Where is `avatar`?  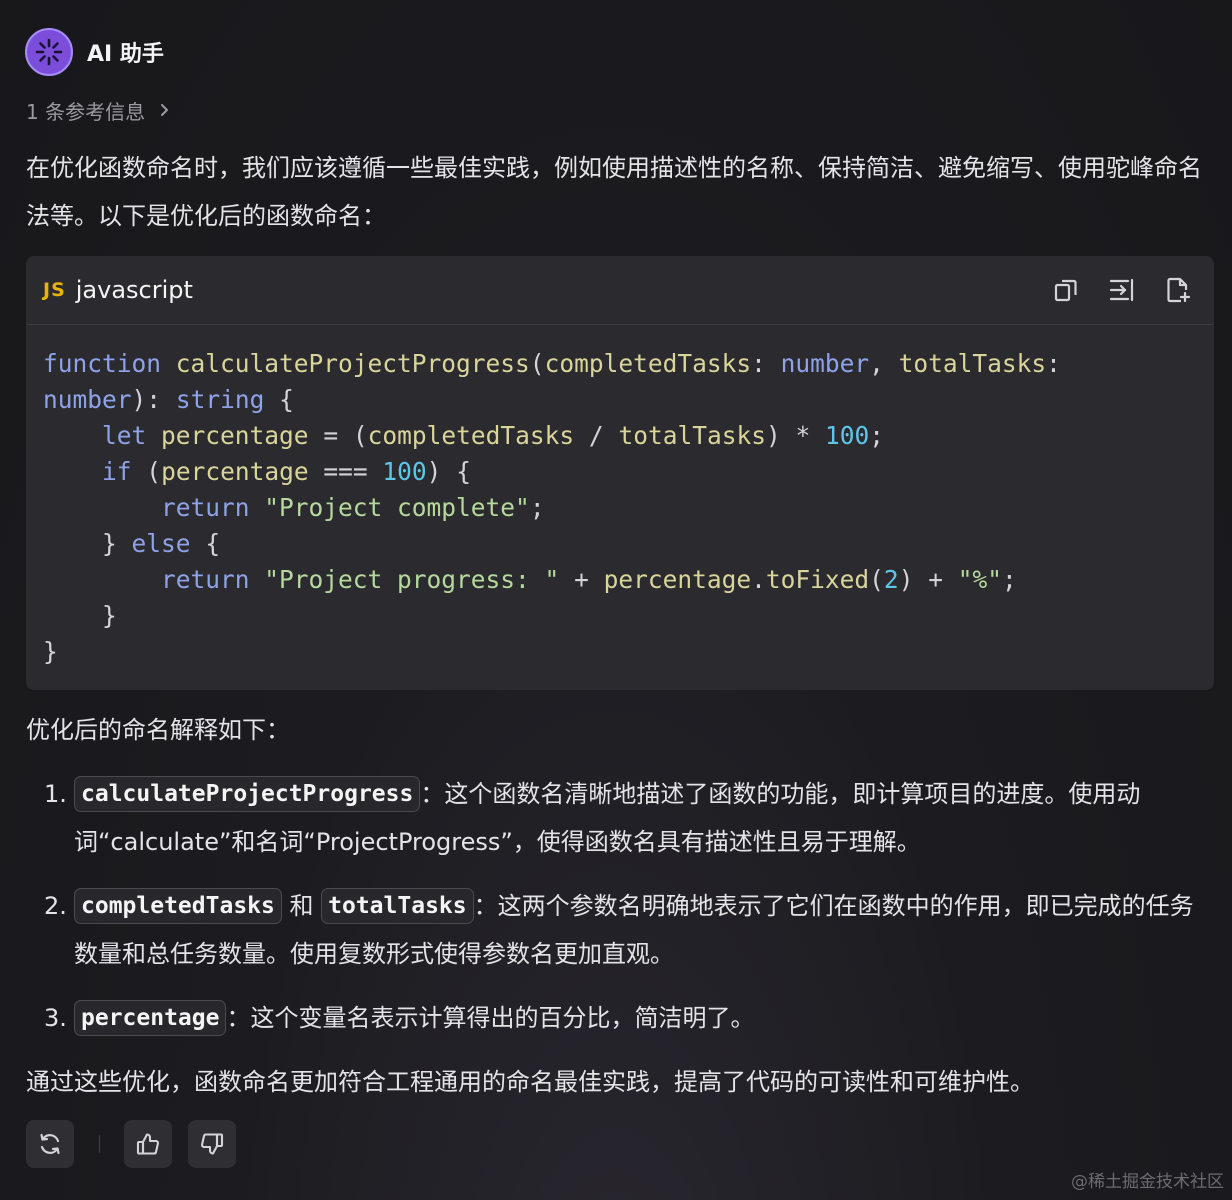 avatar is located at coordinates (49, 52).